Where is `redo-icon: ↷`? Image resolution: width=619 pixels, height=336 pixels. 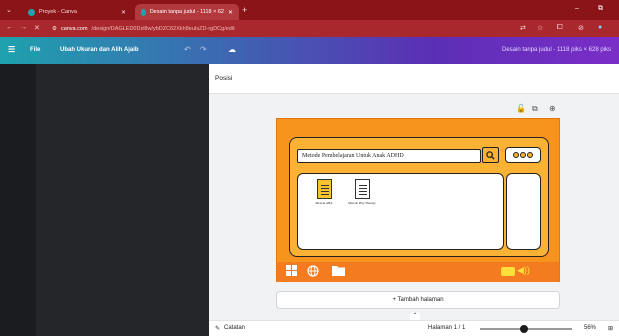 redo-icon: ↷ is located at coordinates (203, 49).